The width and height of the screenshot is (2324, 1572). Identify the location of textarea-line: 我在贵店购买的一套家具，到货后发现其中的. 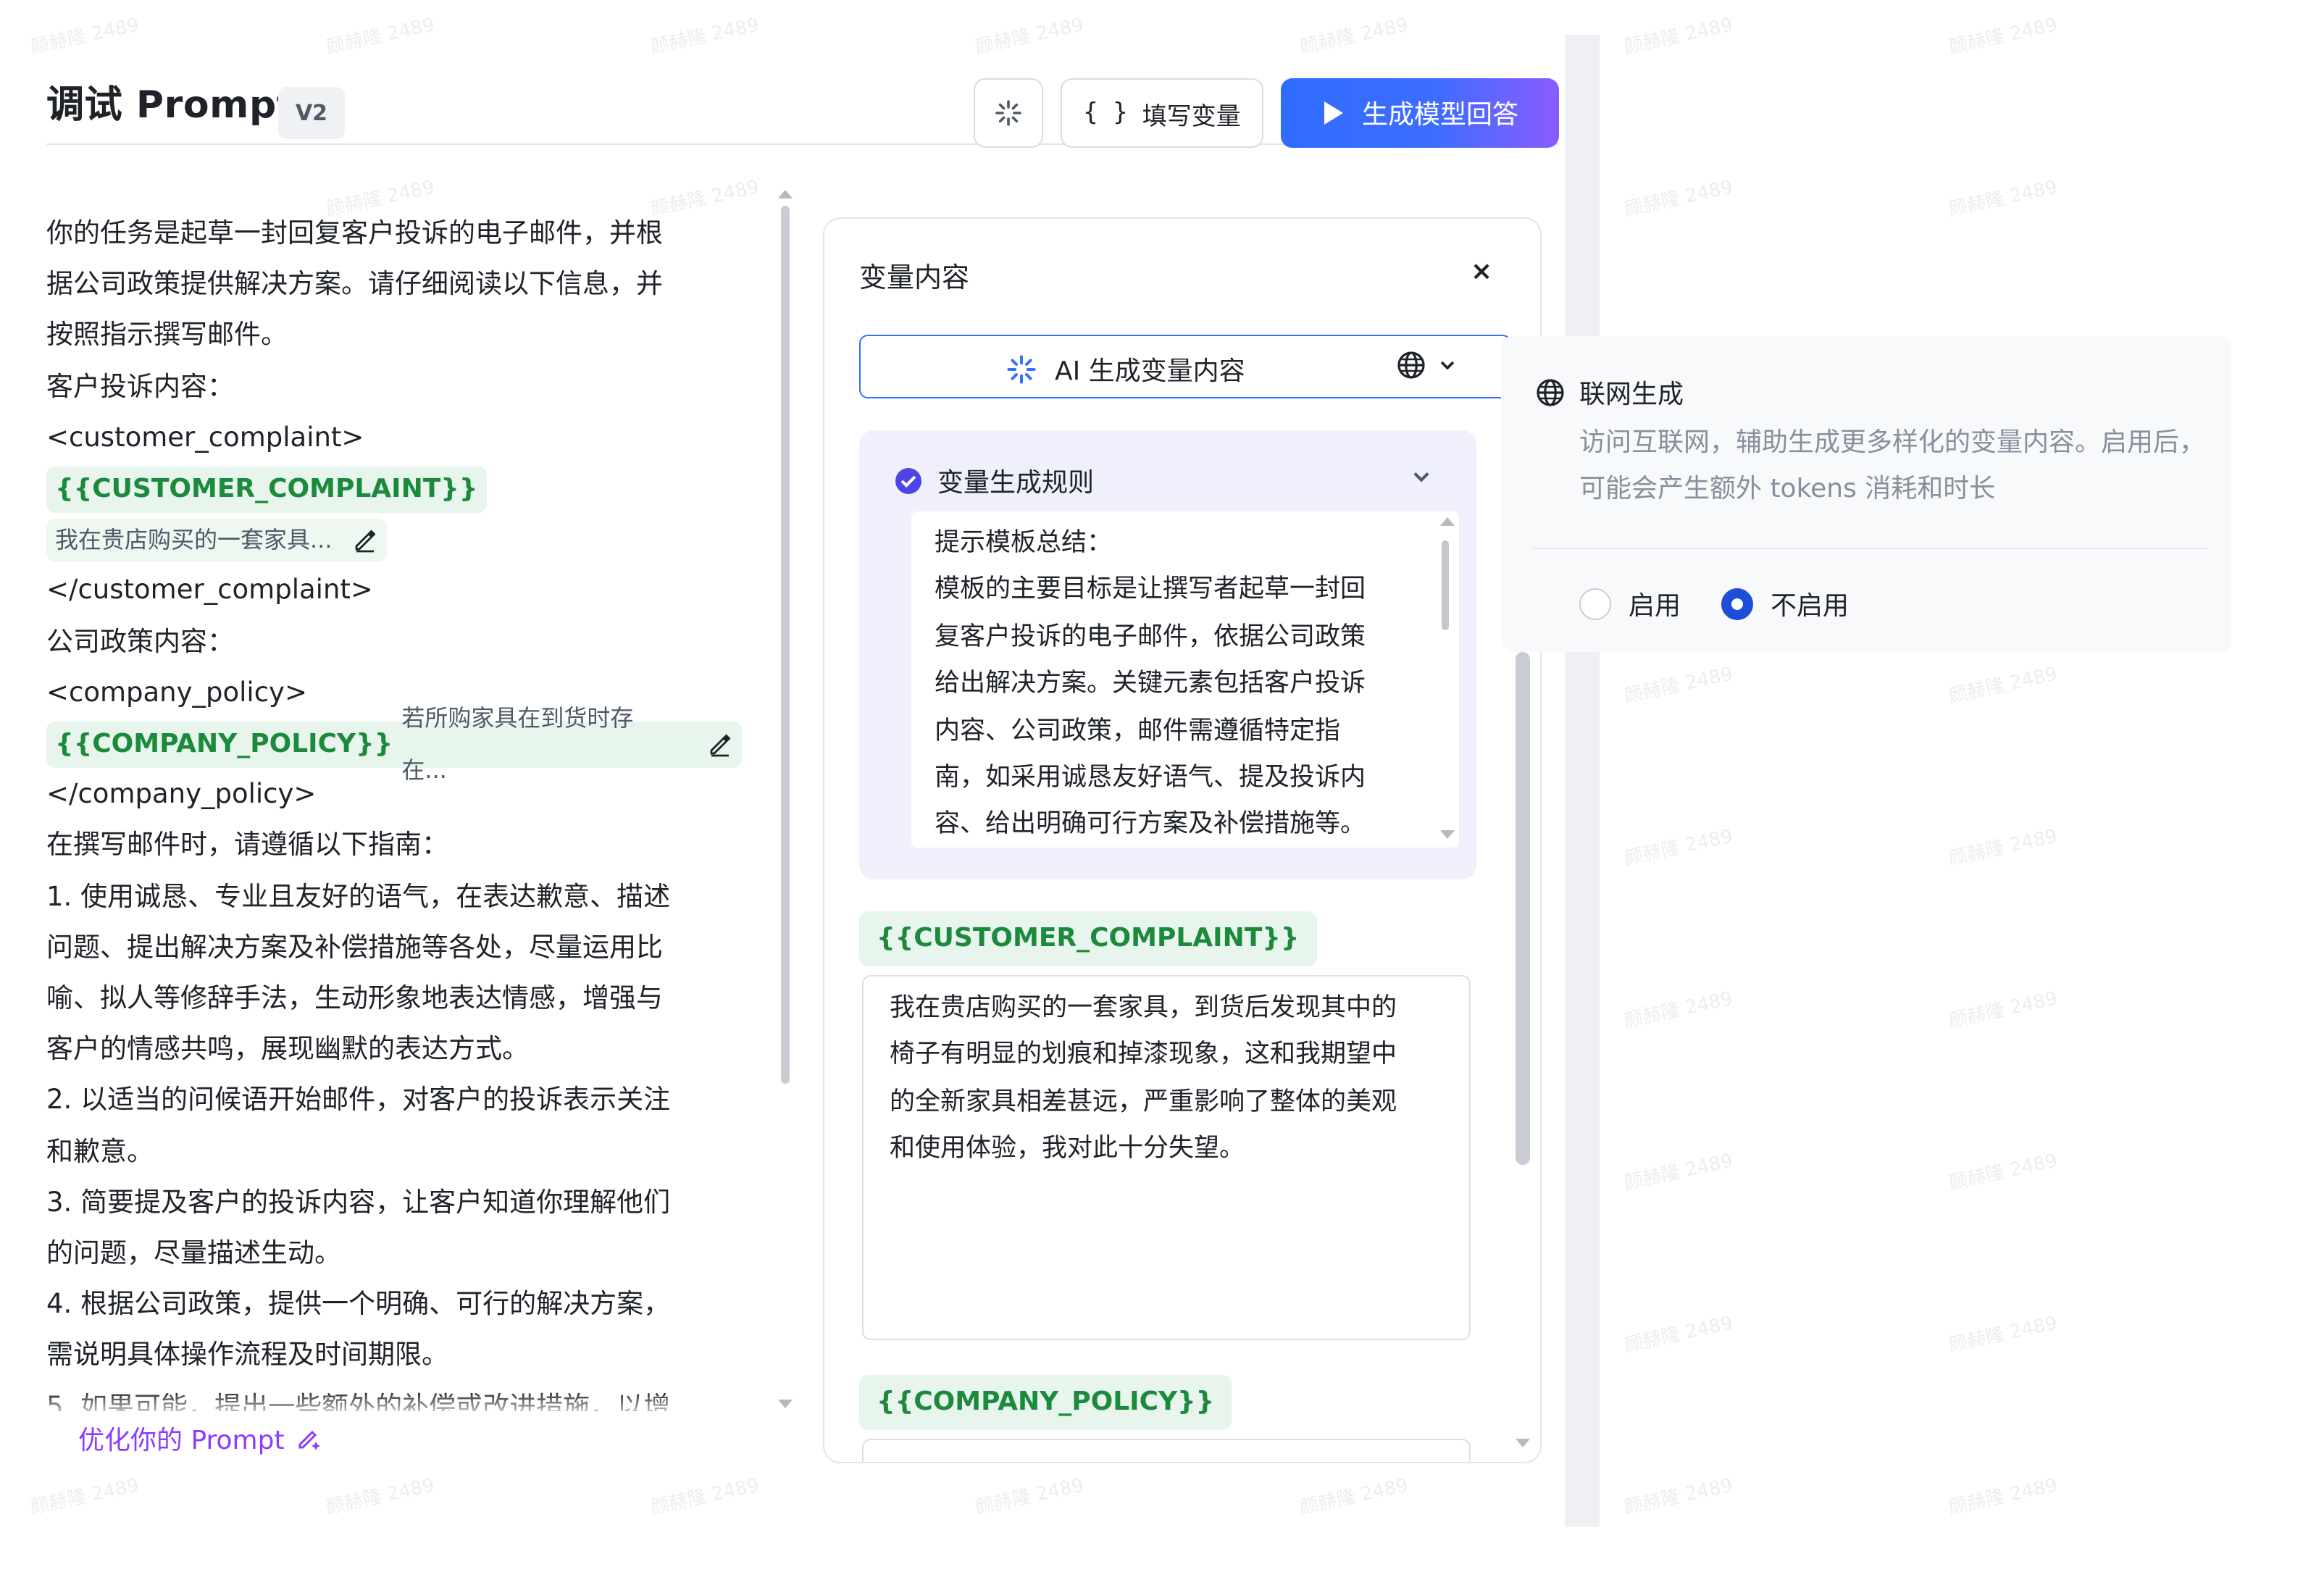
(1143, 1009).